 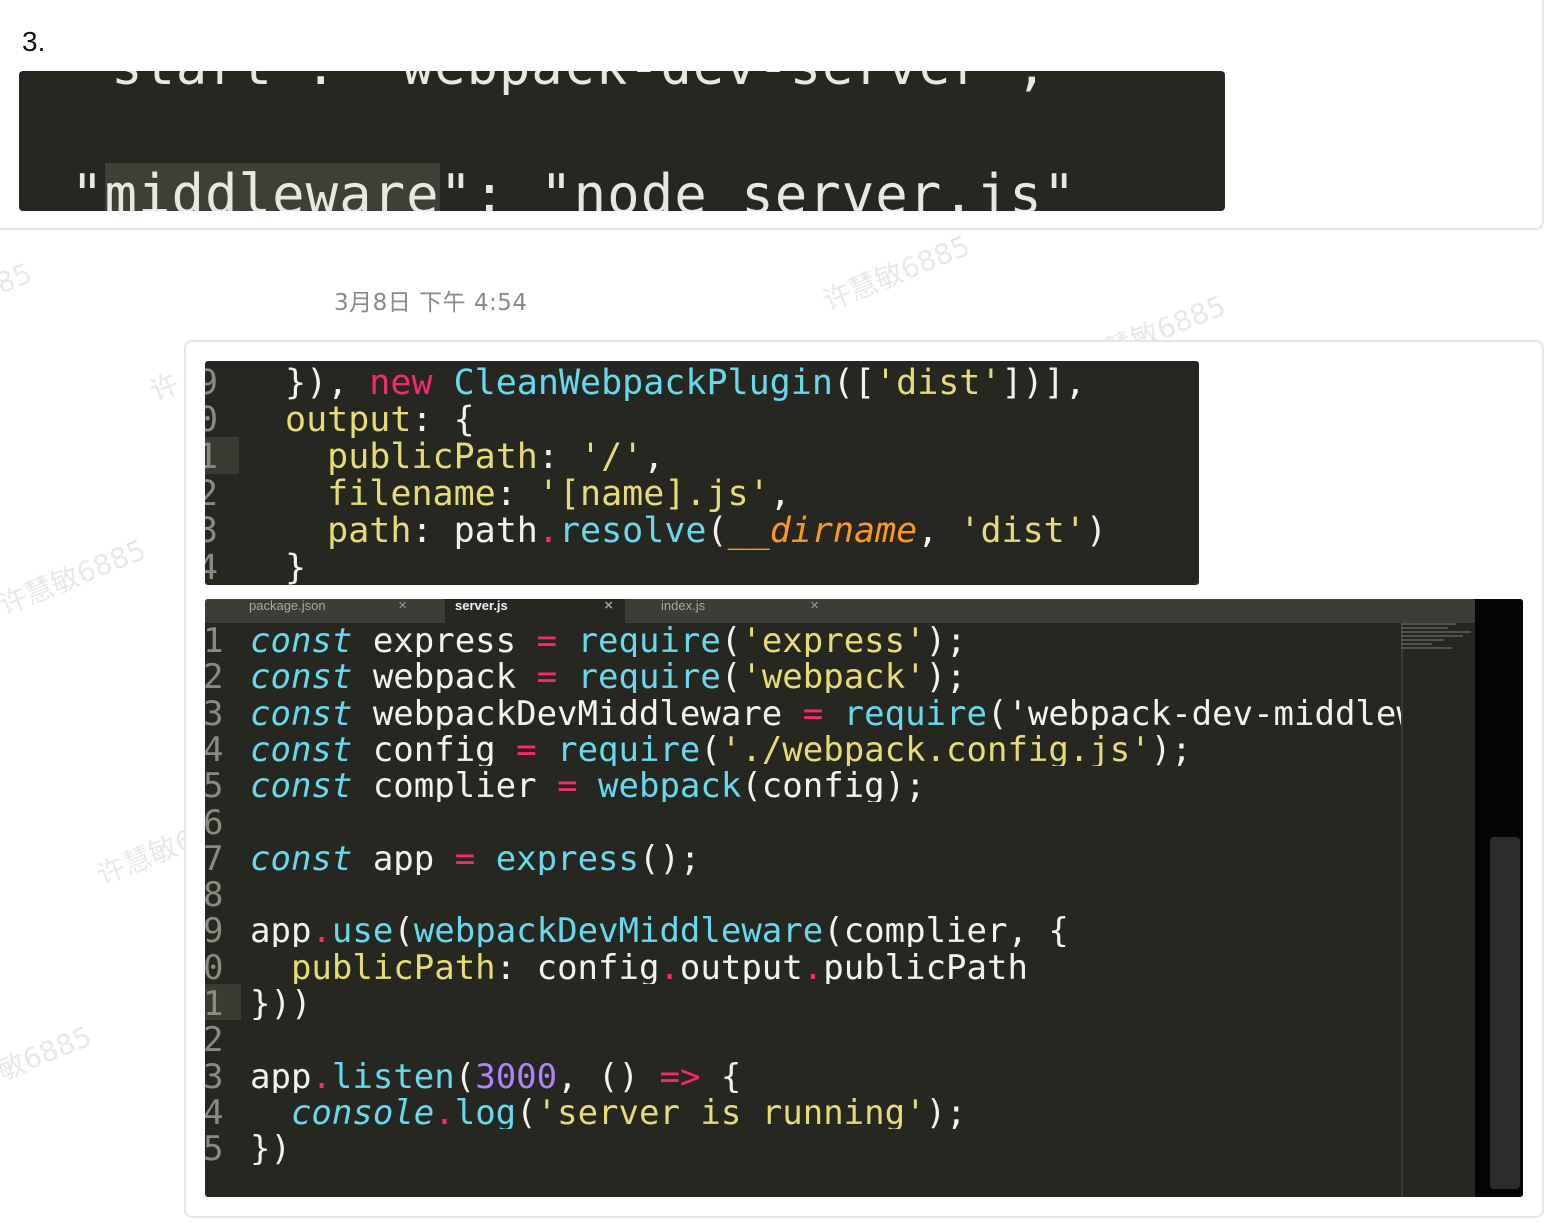 I want to click on watermark: 敏6885, so click(x=48, y=1053).